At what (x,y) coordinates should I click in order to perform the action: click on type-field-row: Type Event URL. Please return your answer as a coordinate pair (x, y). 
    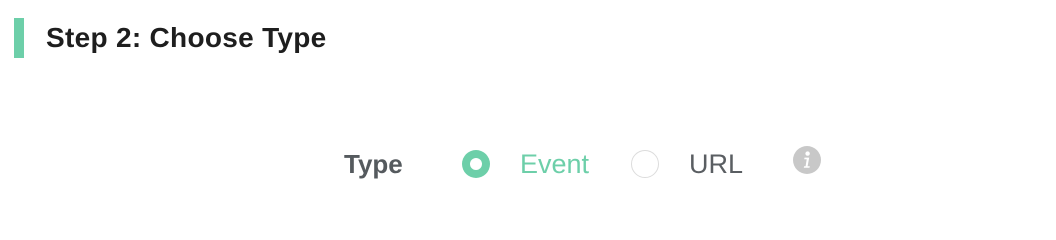
    Looking at the image, I should click on (583, 164).